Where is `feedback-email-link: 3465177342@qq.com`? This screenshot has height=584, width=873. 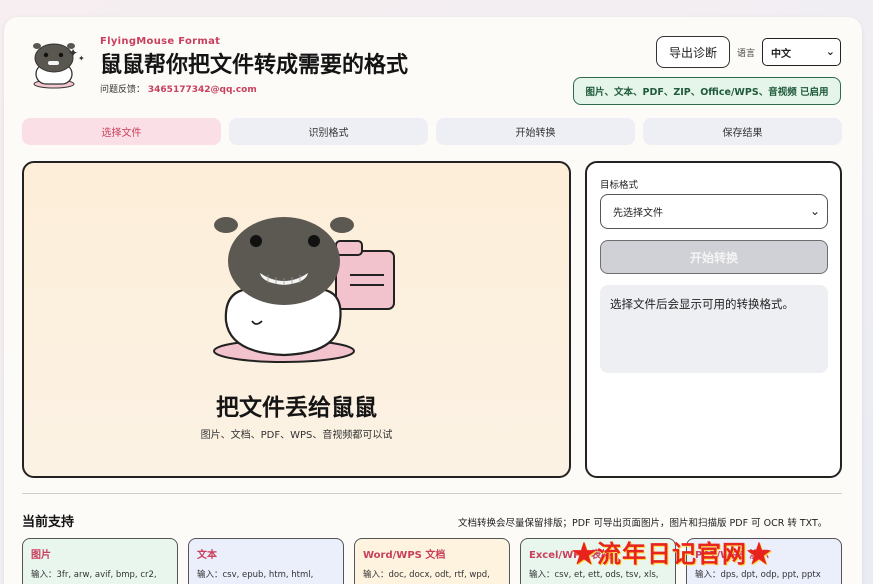
feedback-email-link: 3465177342@qq.com is located at coordinates (202, 90).